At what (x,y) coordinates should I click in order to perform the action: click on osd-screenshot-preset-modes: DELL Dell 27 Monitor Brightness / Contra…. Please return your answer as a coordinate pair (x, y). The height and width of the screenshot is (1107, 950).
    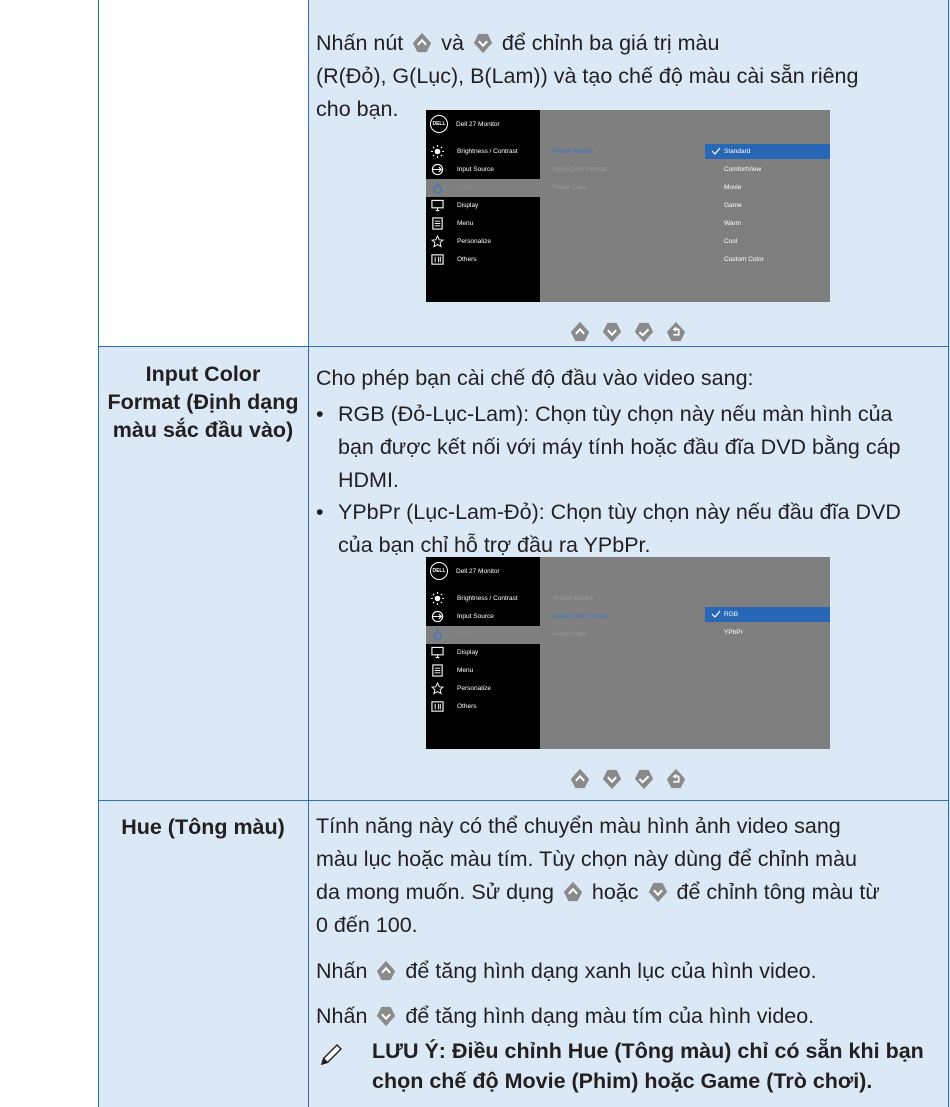
    Looking at the image, I should click on (628, 206).